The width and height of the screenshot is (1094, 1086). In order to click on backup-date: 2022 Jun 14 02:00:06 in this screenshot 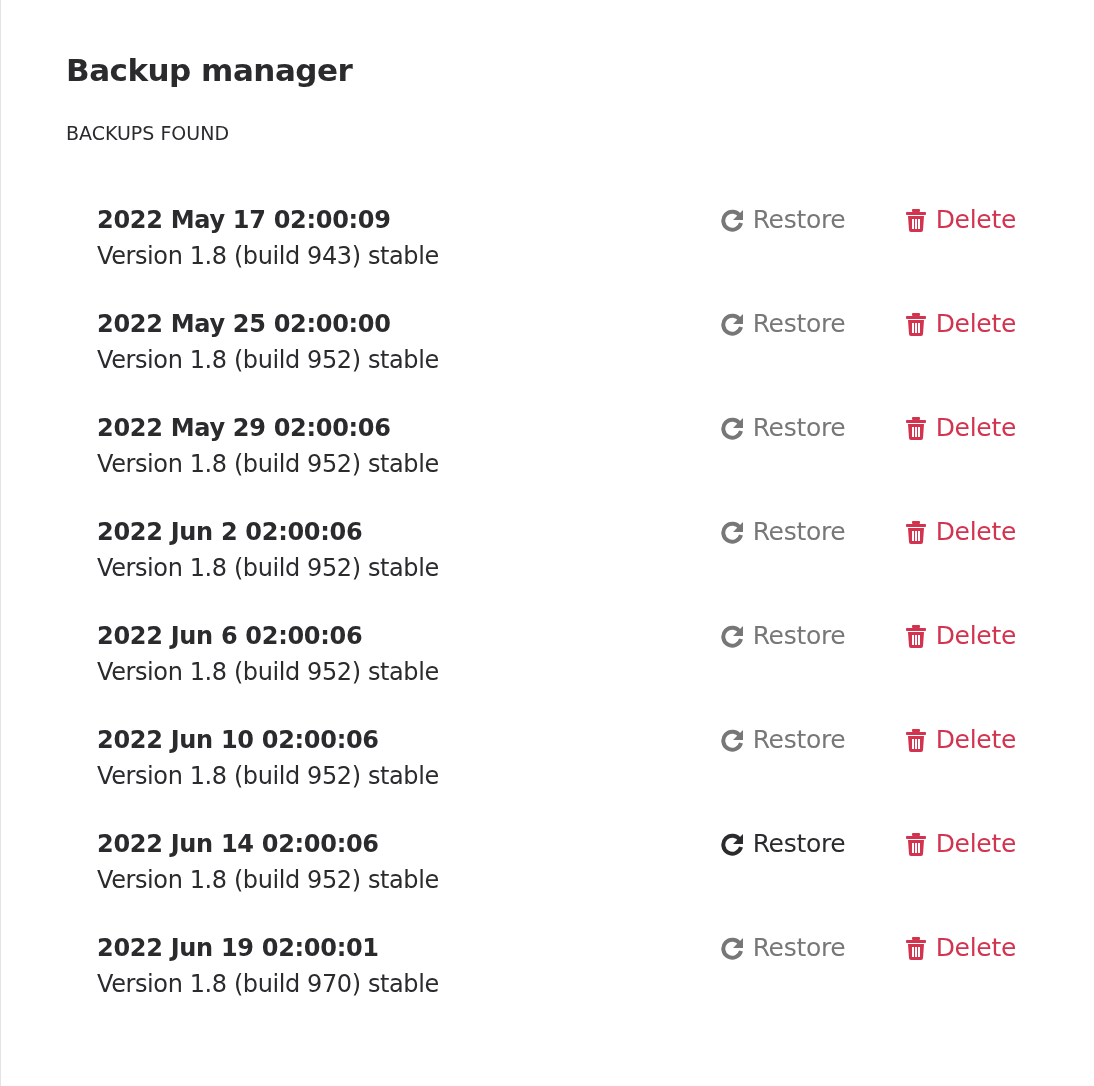, I will do `click(238, 844)`.